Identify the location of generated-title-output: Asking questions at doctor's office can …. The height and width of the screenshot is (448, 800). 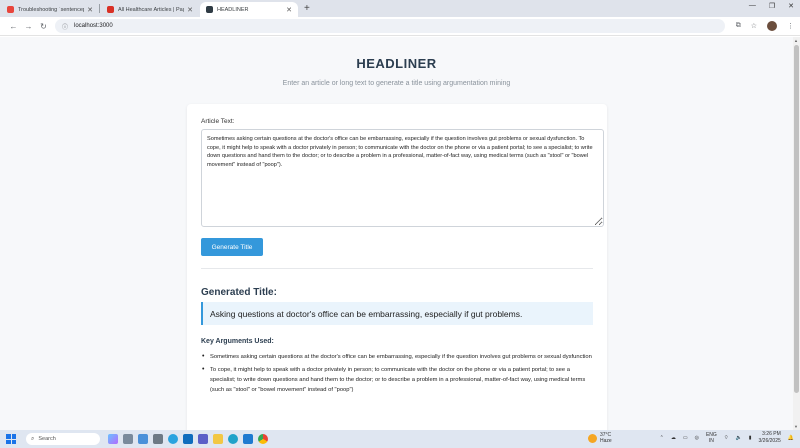
(397, 313).